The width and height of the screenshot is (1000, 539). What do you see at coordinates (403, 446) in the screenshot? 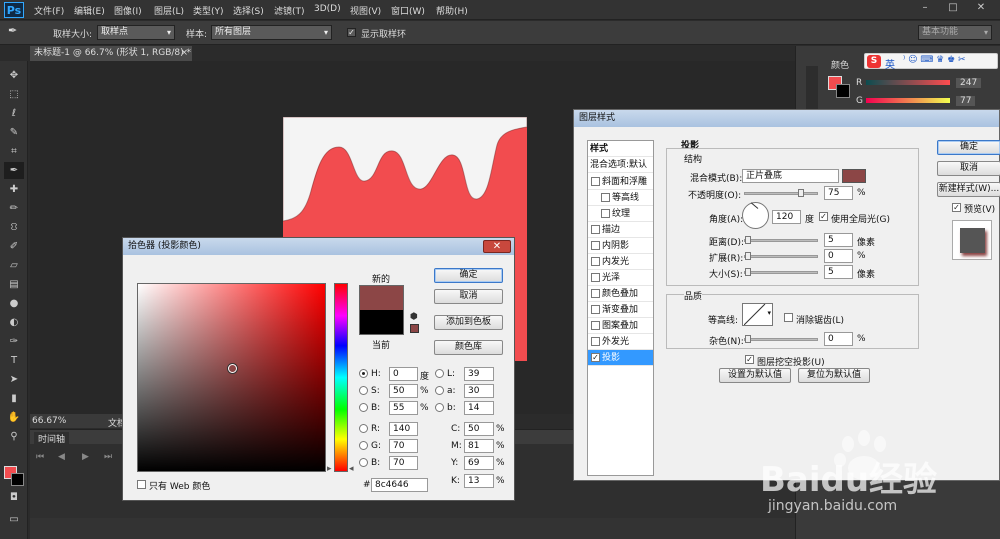
I see `g-field: 70` at bounding box center [403, 446].